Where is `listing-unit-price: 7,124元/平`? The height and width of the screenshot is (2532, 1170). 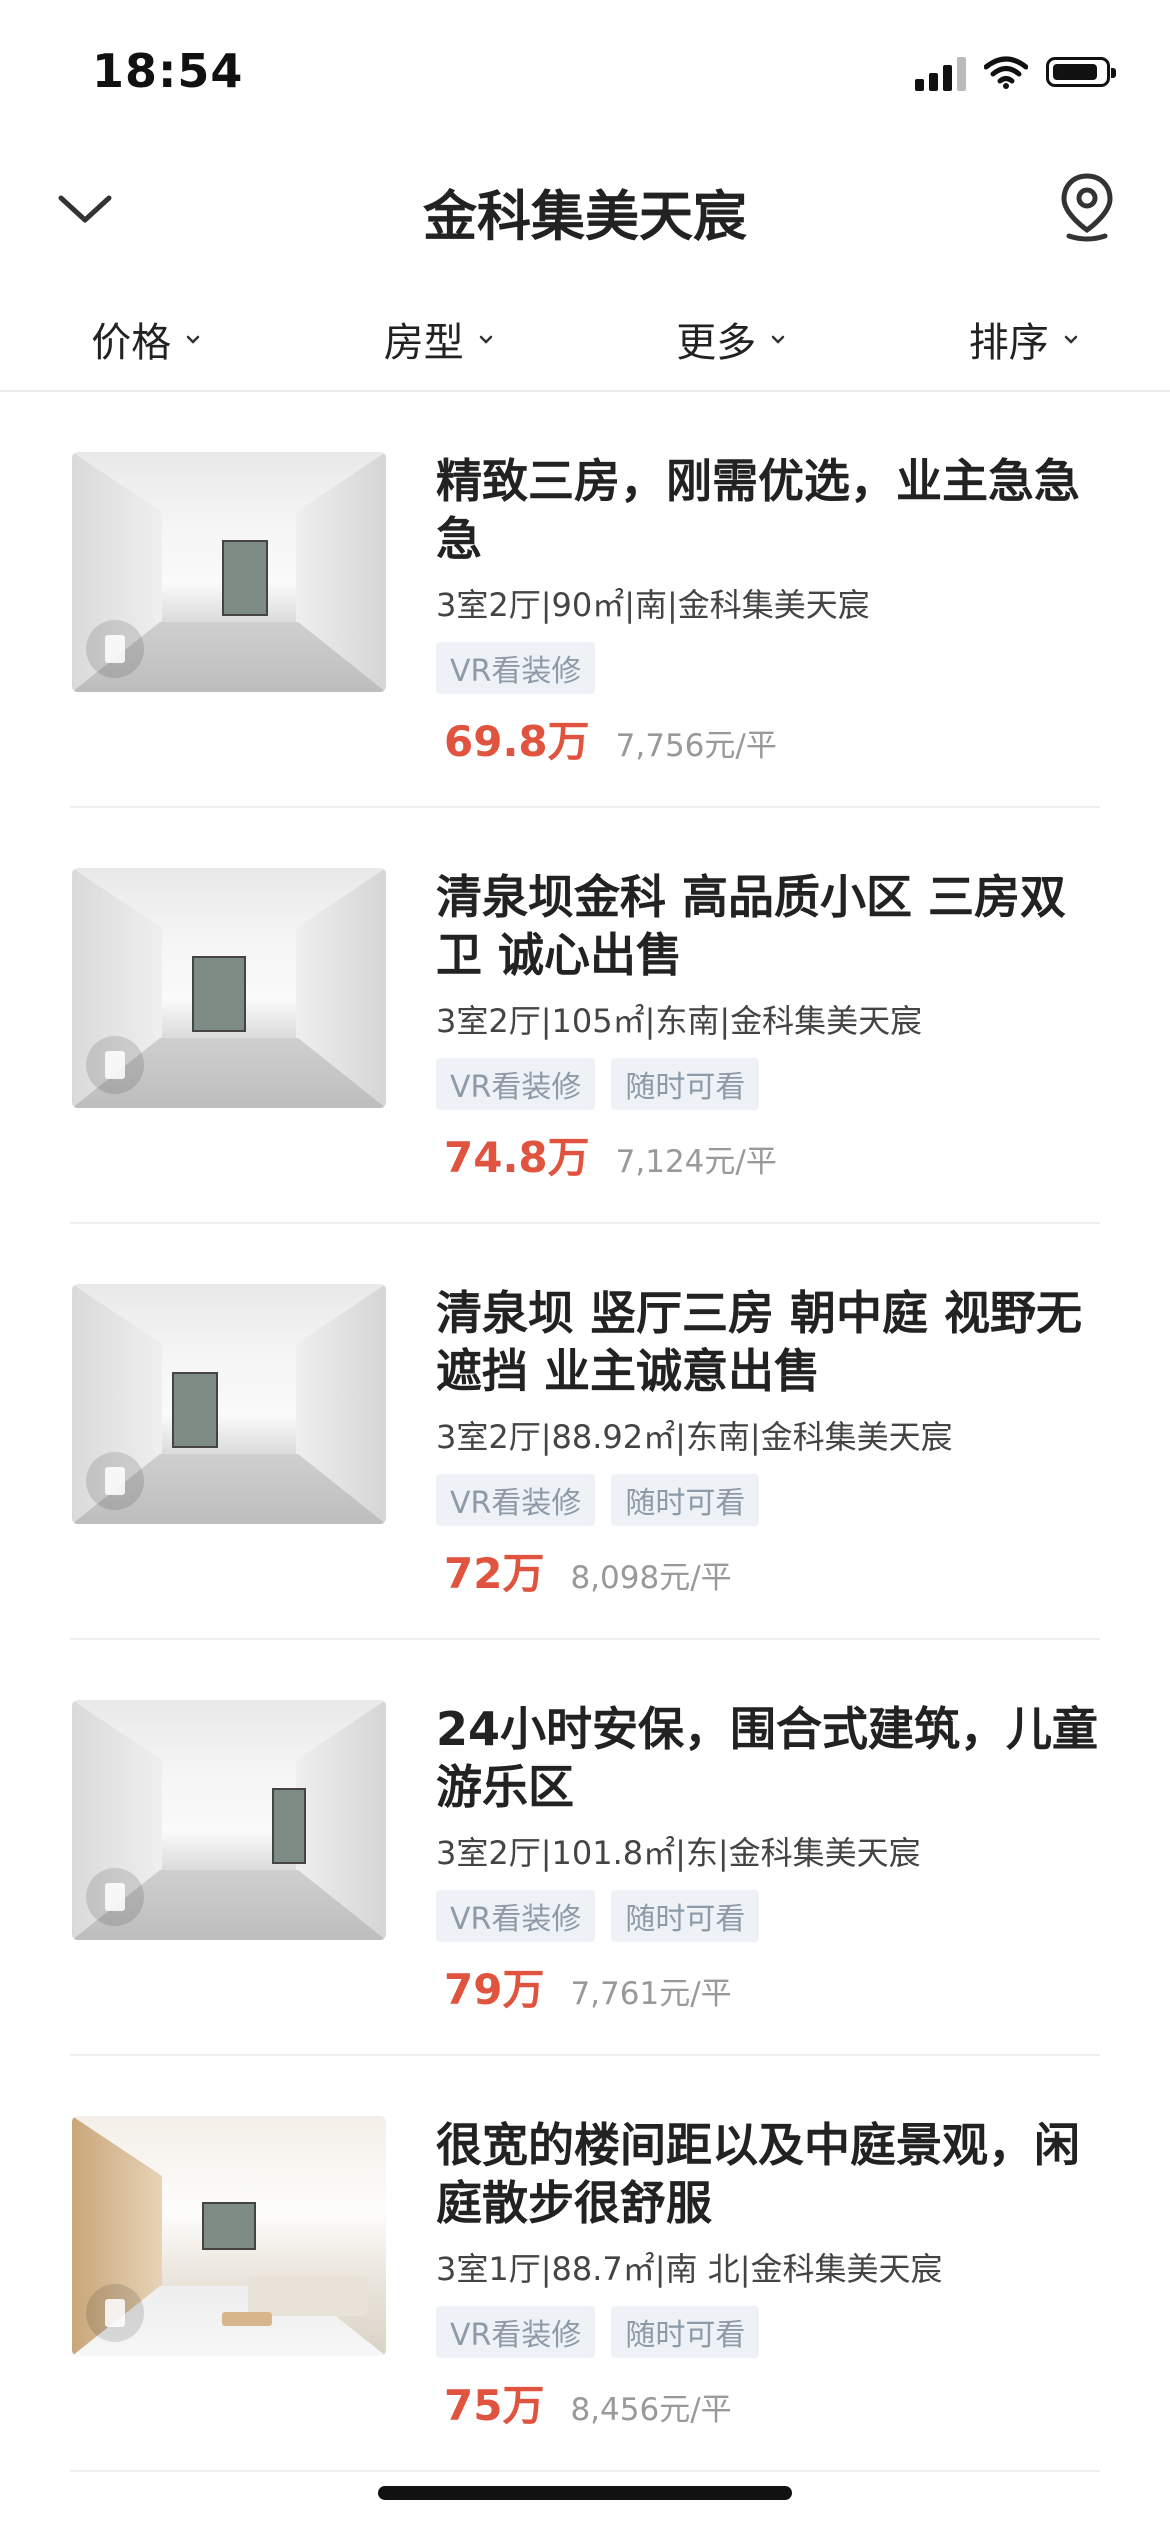 listing-unit-price: 7,124元/平 is located at coordinates (696, 1162).